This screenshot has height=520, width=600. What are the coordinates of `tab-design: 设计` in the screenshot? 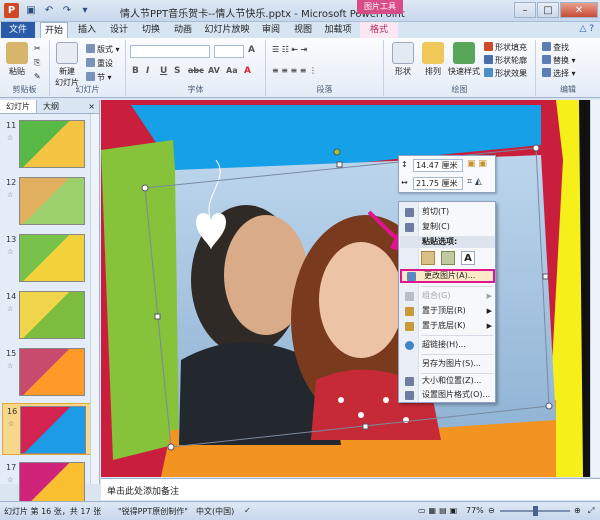 It's located at (119, 30).